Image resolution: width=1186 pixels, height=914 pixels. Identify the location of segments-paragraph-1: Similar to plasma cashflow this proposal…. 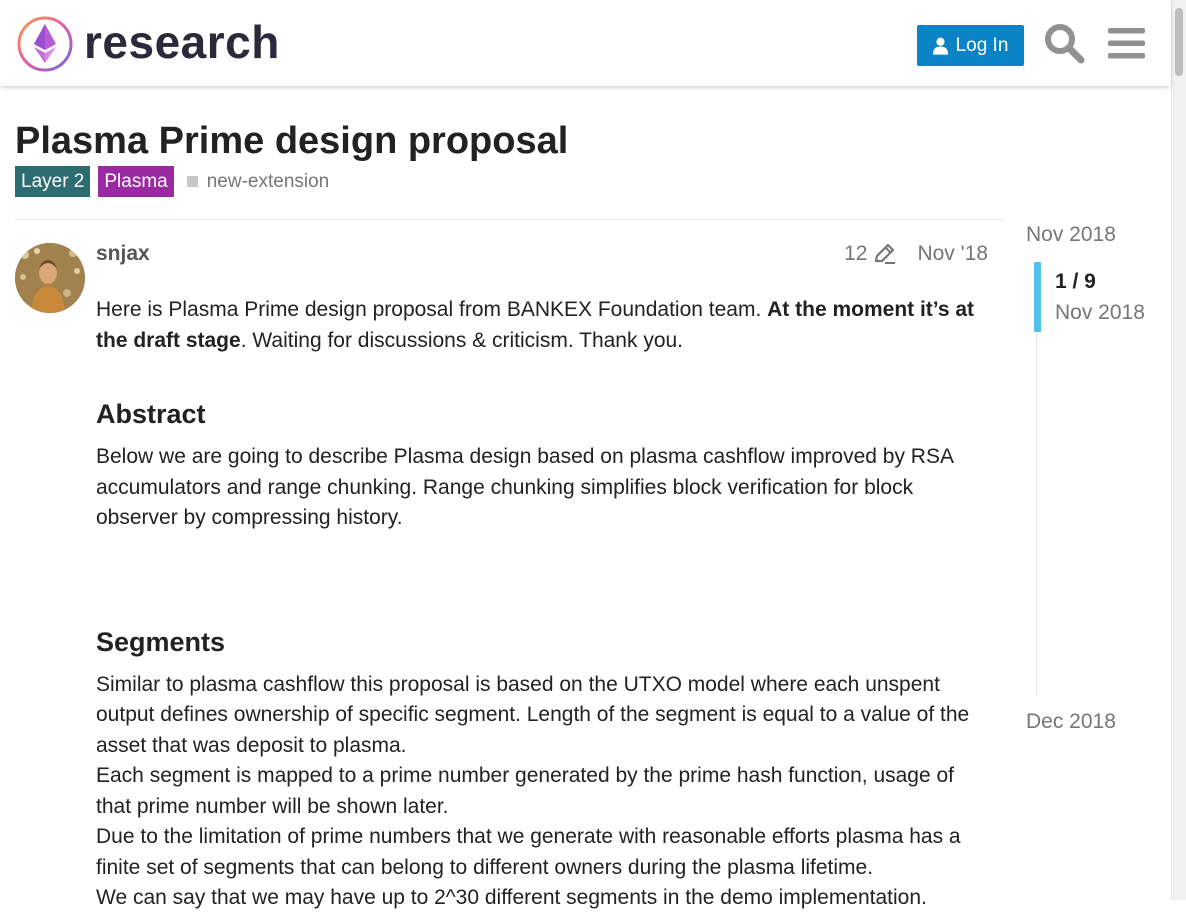
(533, 714).